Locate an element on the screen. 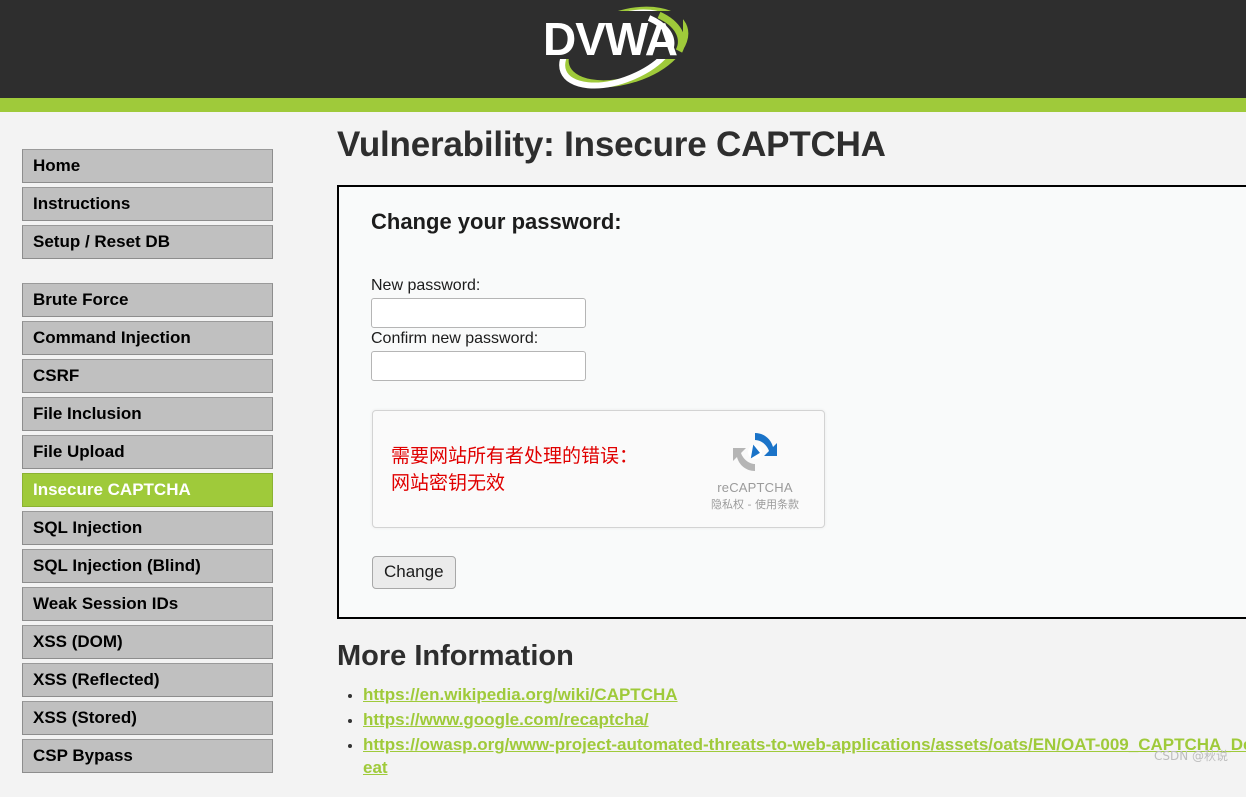 The height and width of the screenshot is (797, 1246). sidebar-item-file-upload: File Upload is located at coordinates (147, 452).